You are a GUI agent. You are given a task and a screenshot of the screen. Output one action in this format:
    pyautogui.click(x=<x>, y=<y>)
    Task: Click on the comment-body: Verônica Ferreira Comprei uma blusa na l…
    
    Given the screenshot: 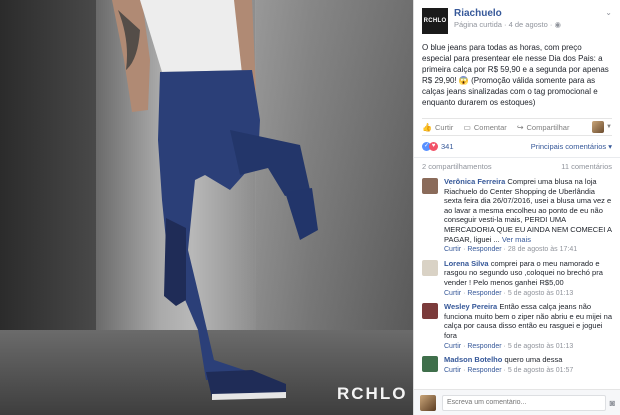 What is the action you would take?
    pyautogui.click(x=528, y=216)
    